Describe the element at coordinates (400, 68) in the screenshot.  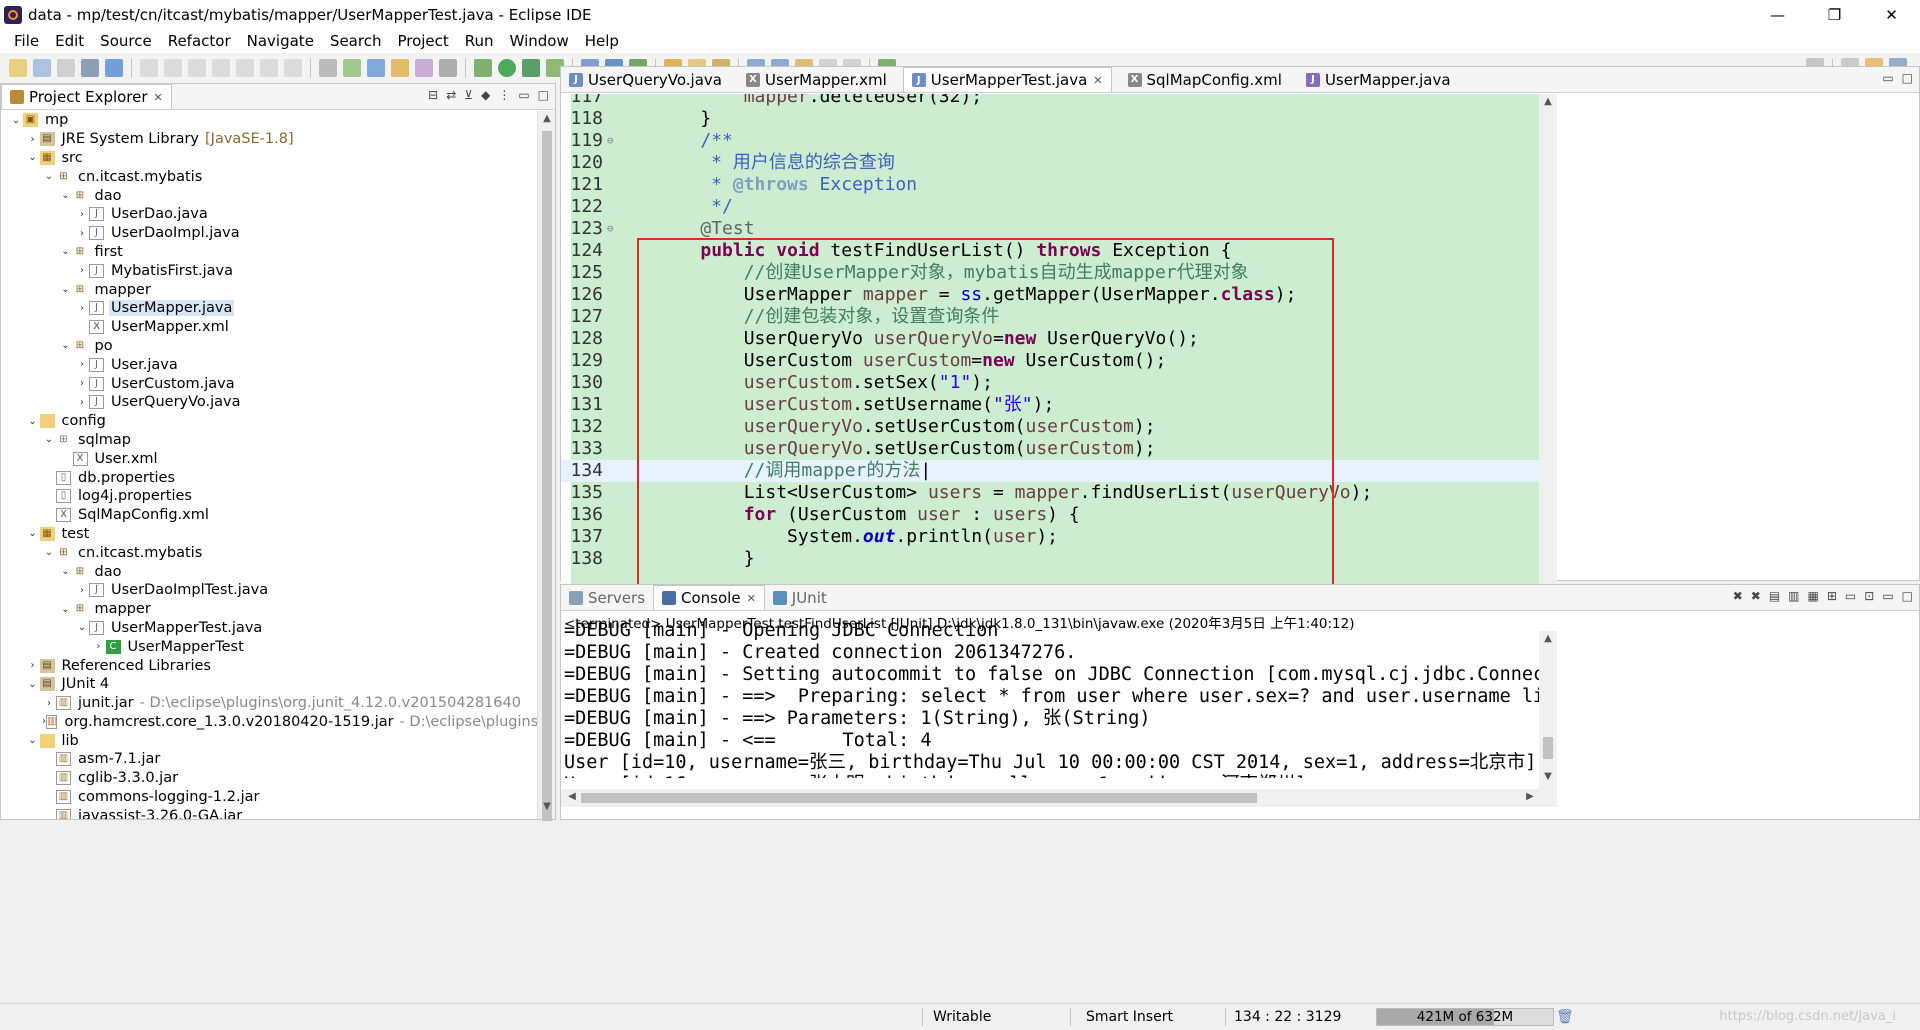
I see `annotation-icon` at that location.